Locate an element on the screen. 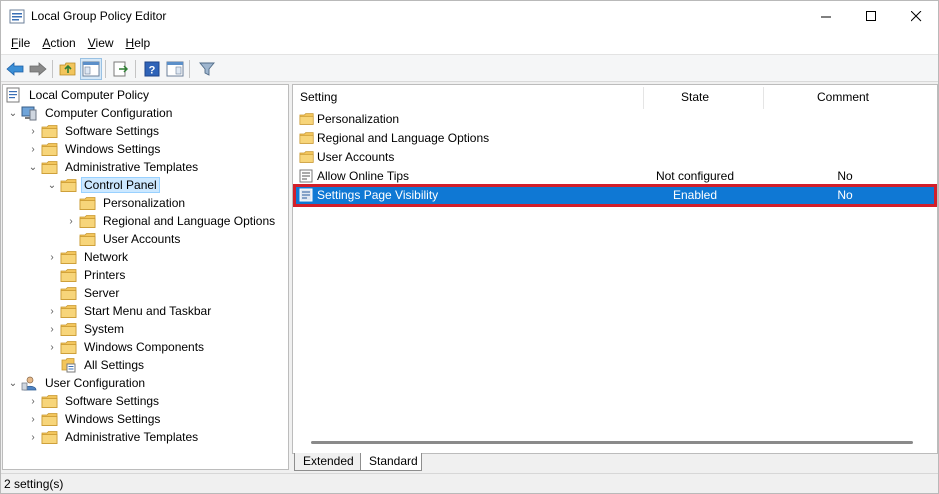  setting-comment: No is located at coordinates (845, 176).